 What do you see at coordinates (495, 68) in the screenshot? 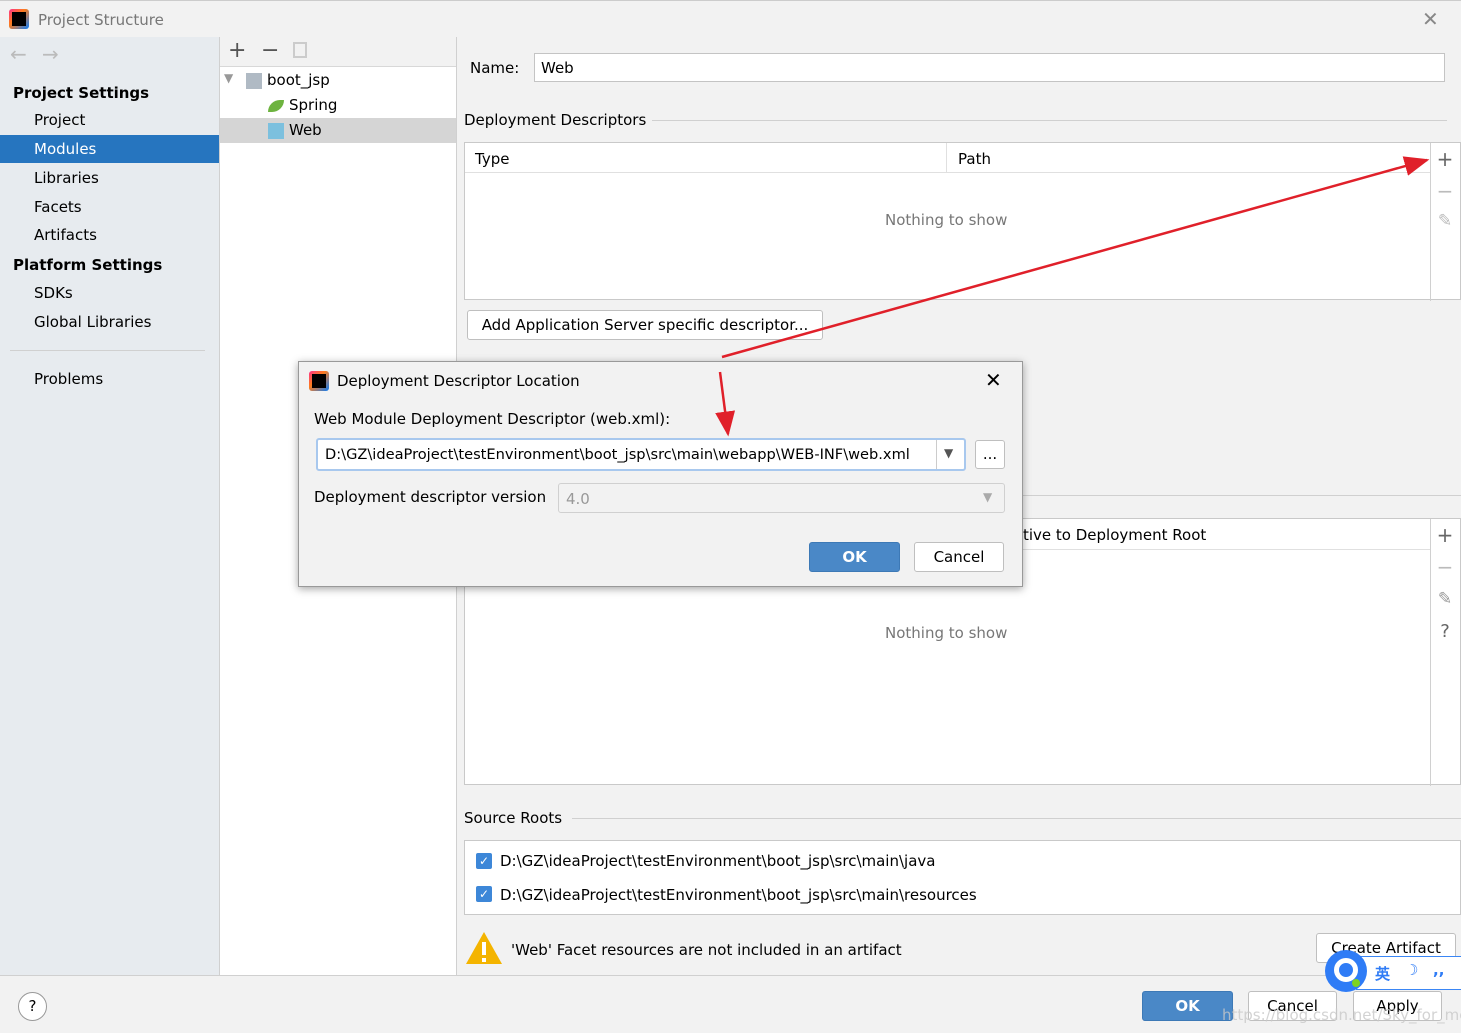
I see `name-label: Name:` at bounding box center [495, 68].